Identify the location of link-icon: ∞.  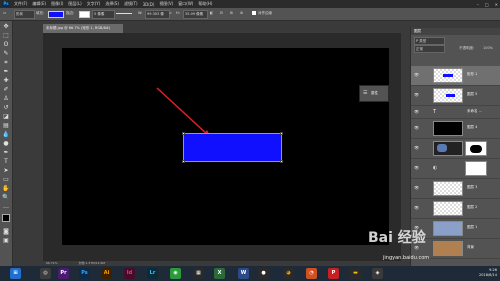
(170, 13).